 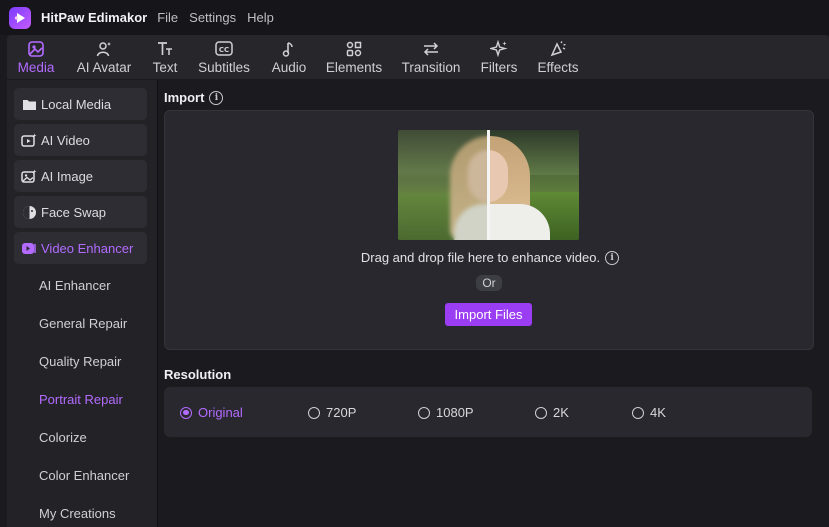 What do you see at coordinates (63, 437) in the screenshot?
I see `sidebar-subitem-colorize: Colorize` at bounding box center [63, 437].